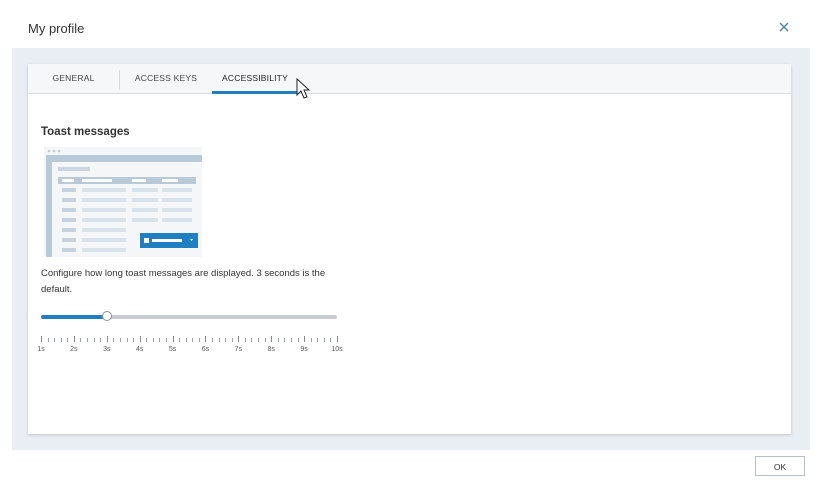  Describe the element at coordinates (123, 202) in the screenshot. I see `toast-preview-illustration` at that location.